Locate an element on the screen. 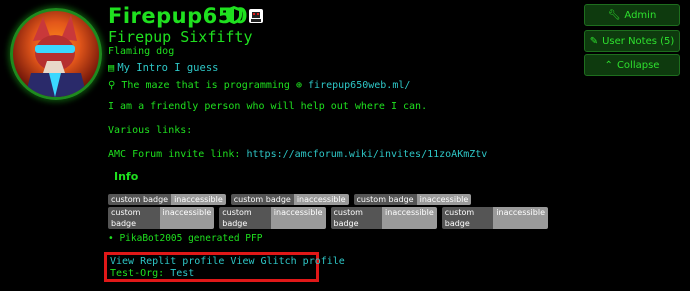 This screenshot has height=291, width=690. user-notes-button: ✎ User Notes (5) is located at coordinates (632, 41).